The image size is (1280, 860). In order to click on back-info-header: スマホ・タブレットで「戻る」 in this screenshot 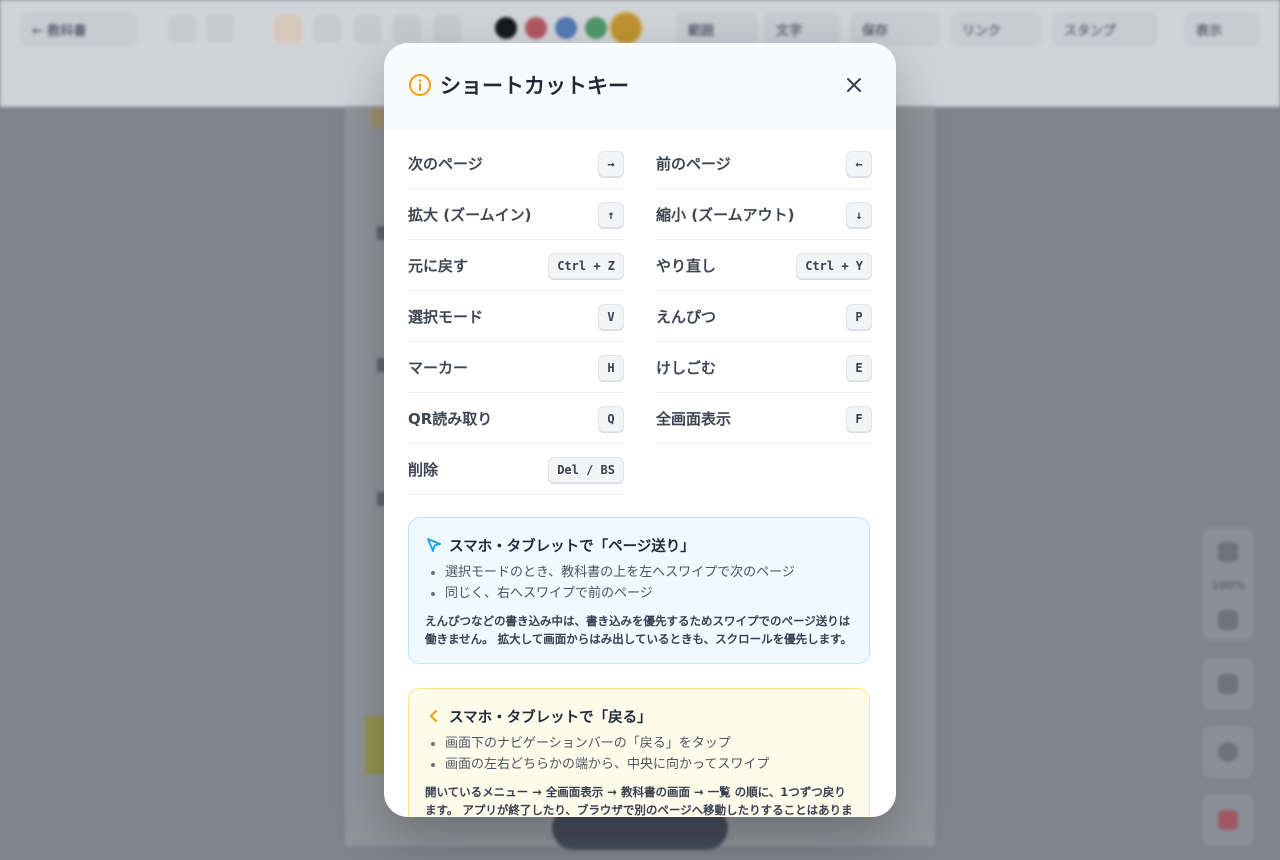, I will do `click(639, 716)`.